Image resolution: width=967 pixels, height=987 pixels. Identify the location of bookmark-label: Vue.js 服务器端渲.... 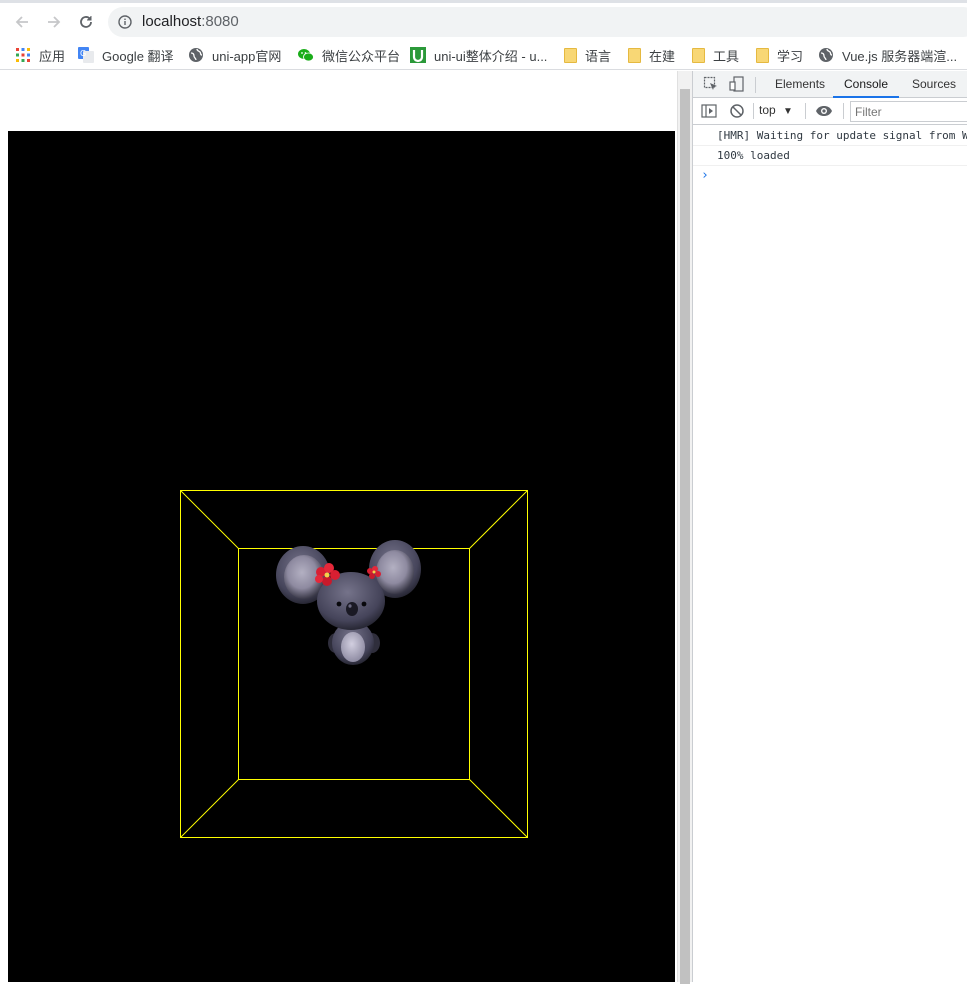
(900, 56).